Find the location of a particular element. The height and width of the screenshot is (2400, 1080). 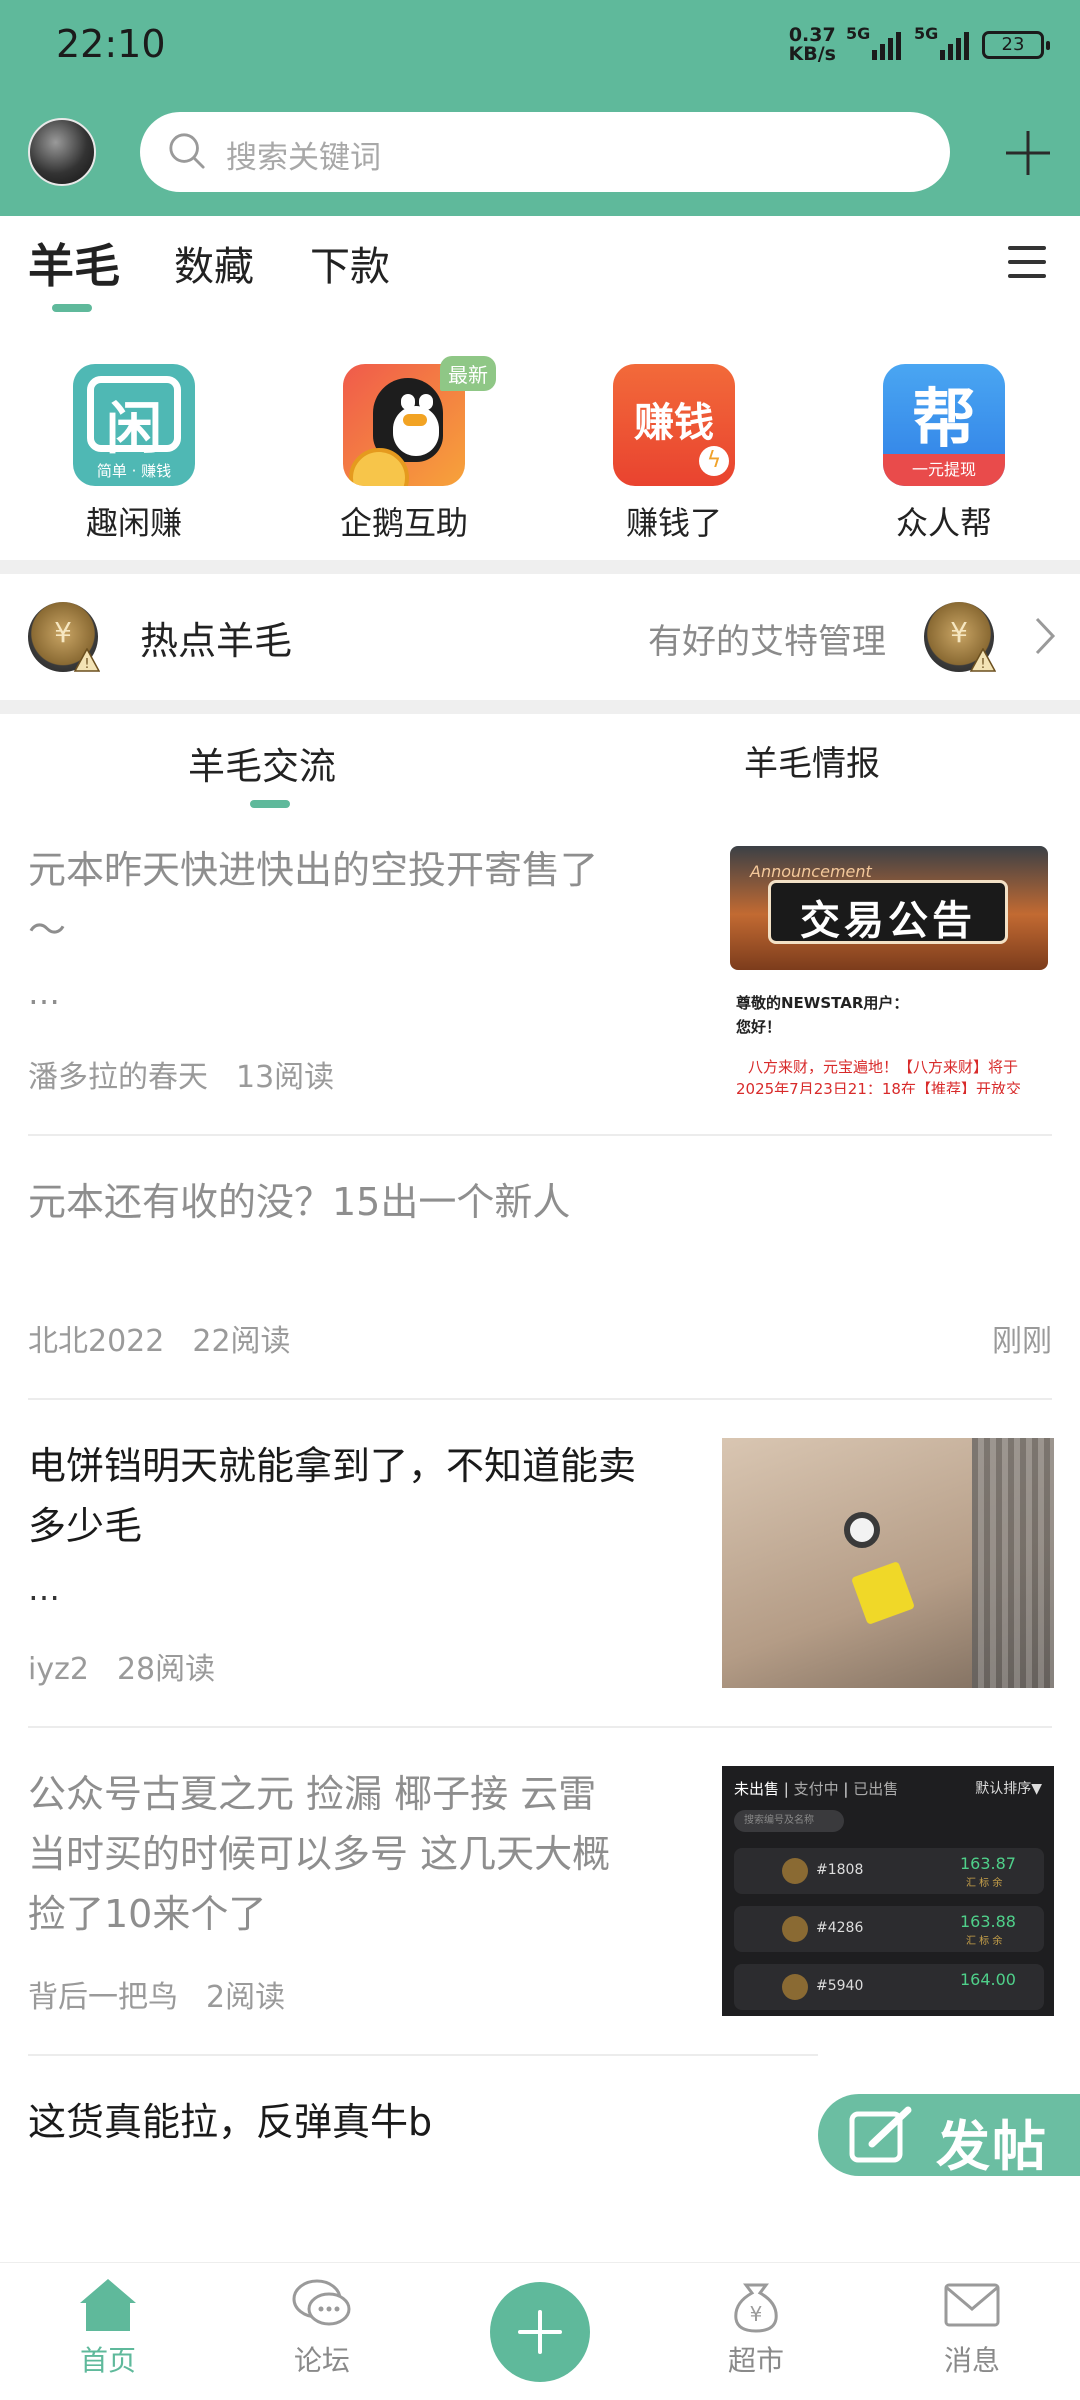

post-title: 这货真能拉，反弹真牛b is located at coordinates (230, 2122).